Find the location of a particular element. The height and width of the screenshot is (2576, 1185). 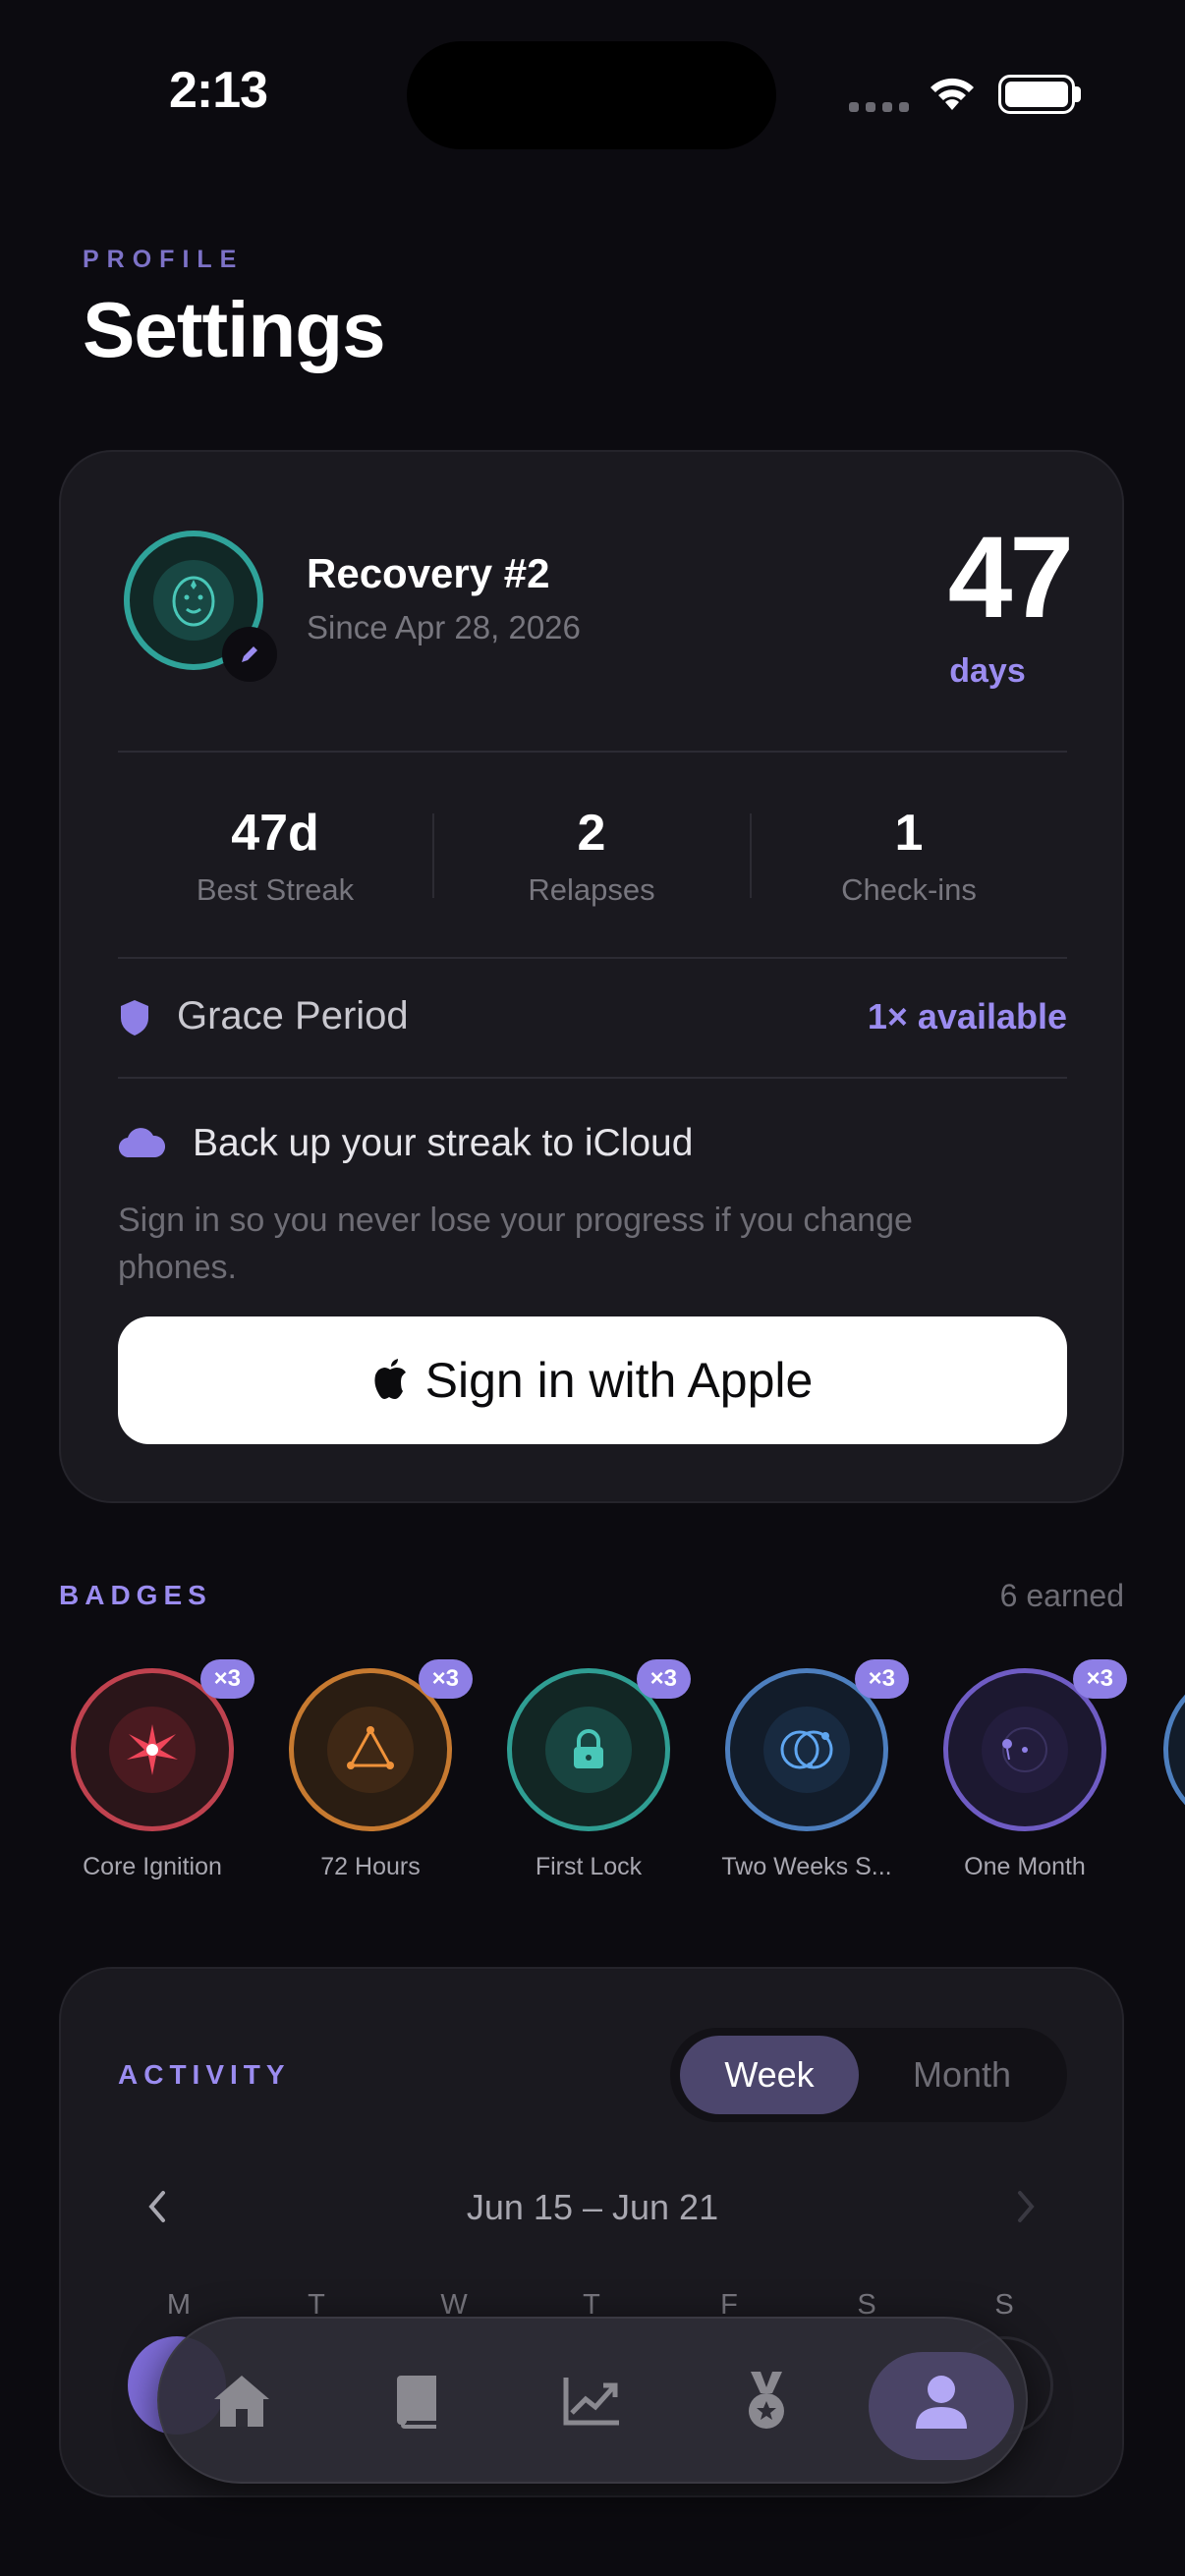

badge-72-hours: ×3 72 Hours is located at coordinates (371, 1770).